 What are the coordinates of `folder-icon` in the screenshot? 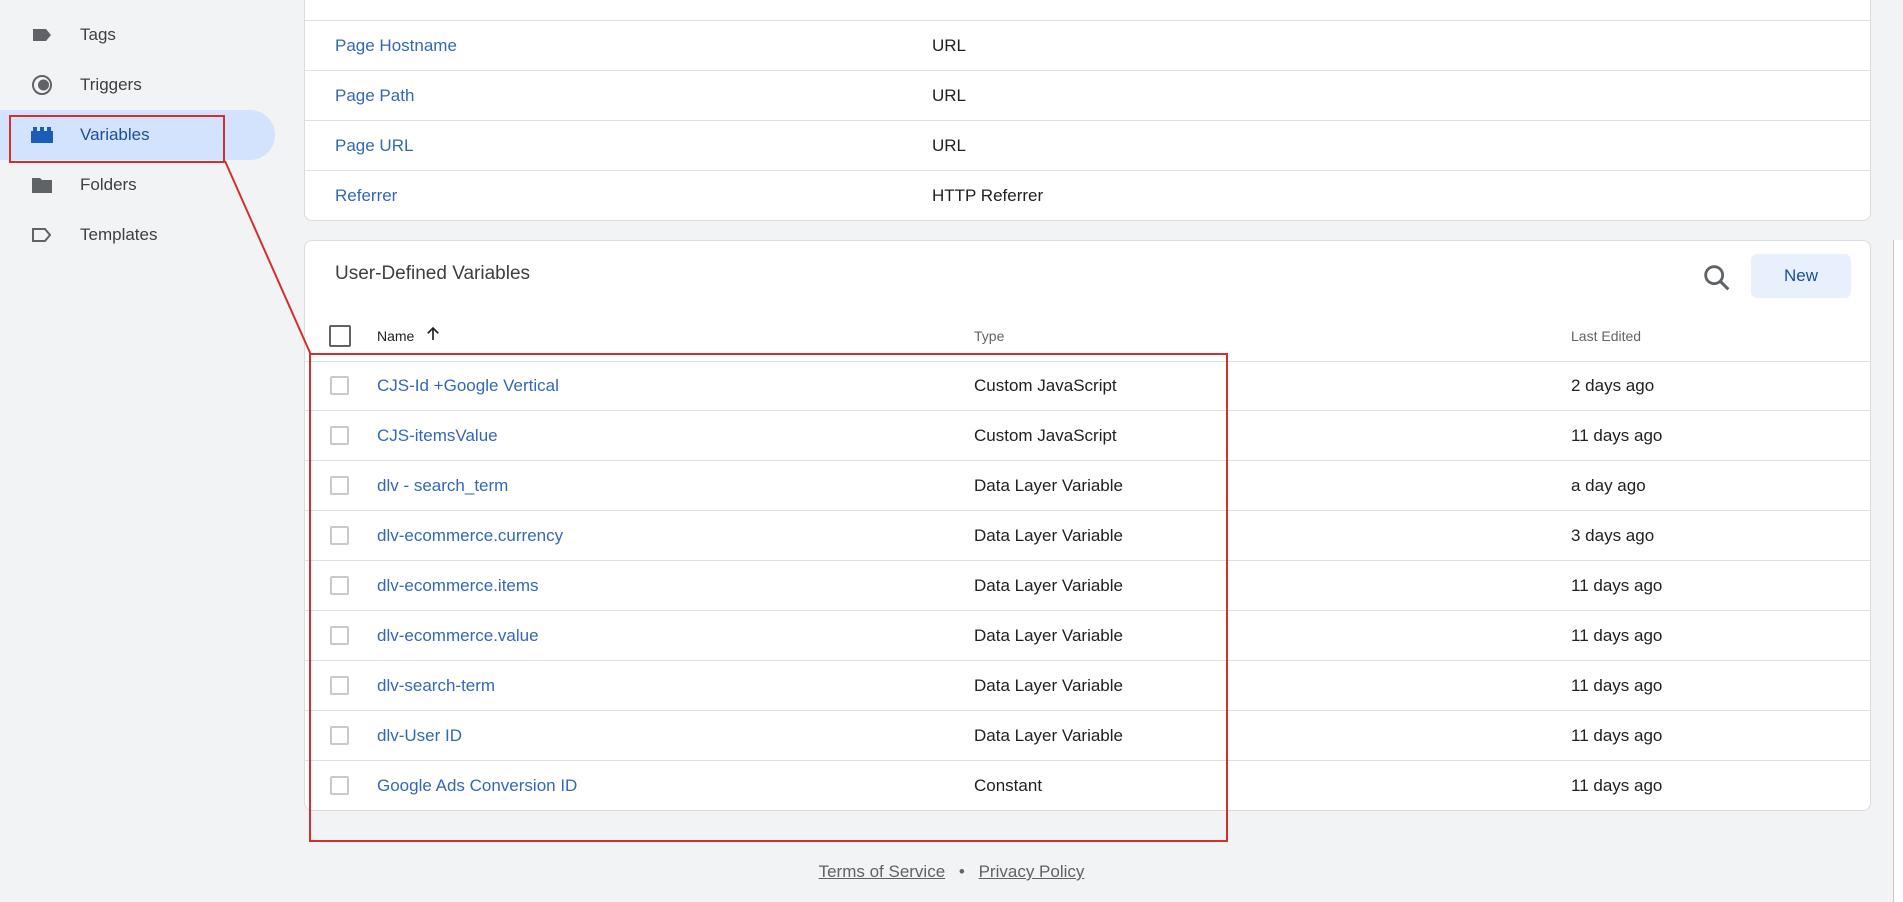 It's located at (42, 185).